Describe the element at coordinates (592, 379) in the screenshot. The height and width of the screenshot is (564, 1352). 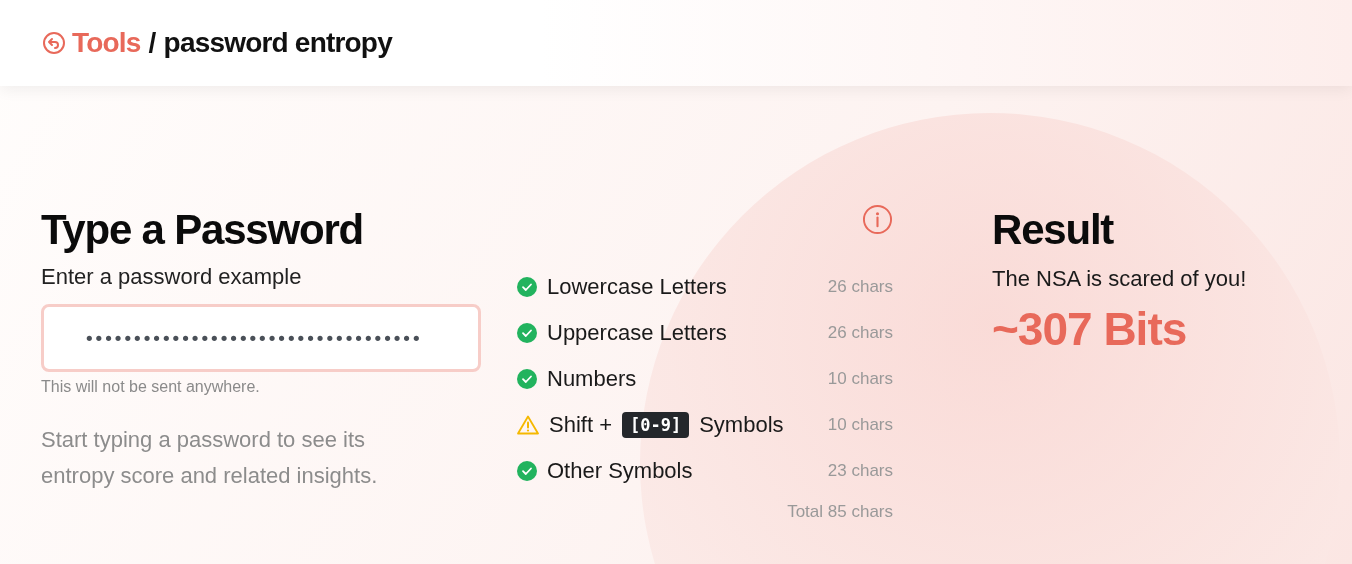
I see `charset-label: Numbers` at that location.